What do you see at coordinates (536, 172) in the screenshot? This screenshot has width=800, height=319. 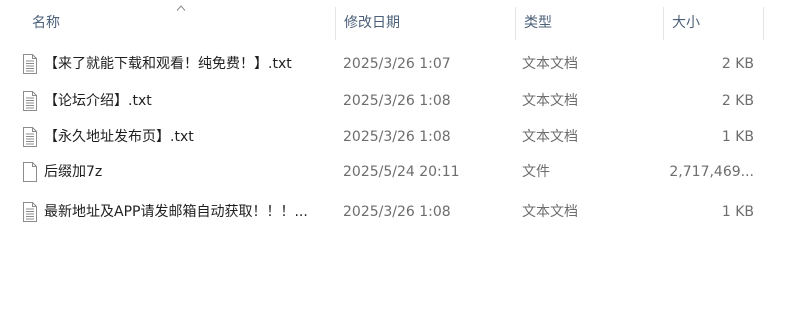 I see `file-type: 文件` at bounding box center [536, 172].